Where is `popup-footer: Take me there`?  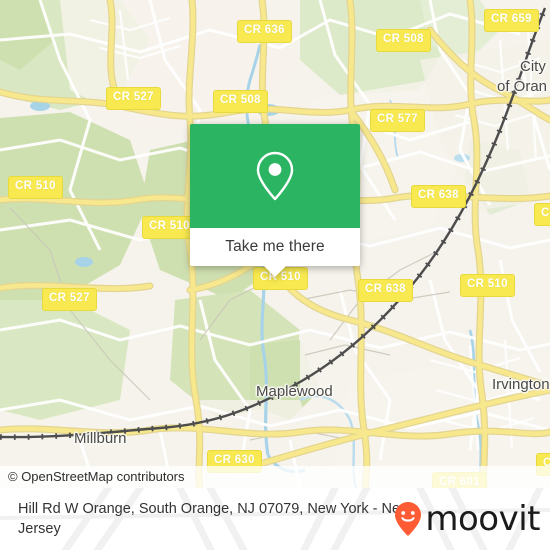
popup-footer: Take me there is located at coordinates (275, 252).